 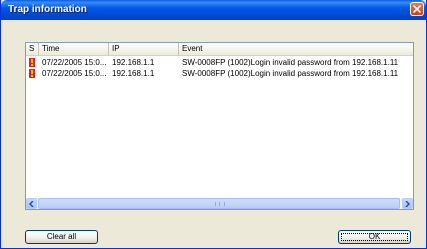 I want to click on scrollbar-thumb, so click(x=219, y=203).